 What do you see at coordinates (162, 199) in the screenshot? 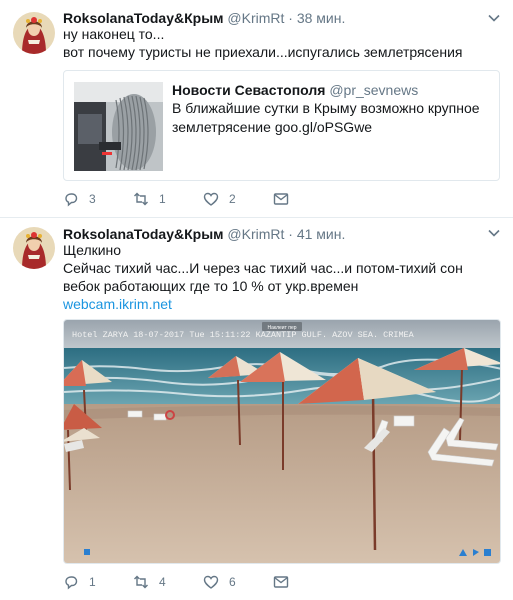
I see `retweet-count: 1` at bounding box center [162, 199].